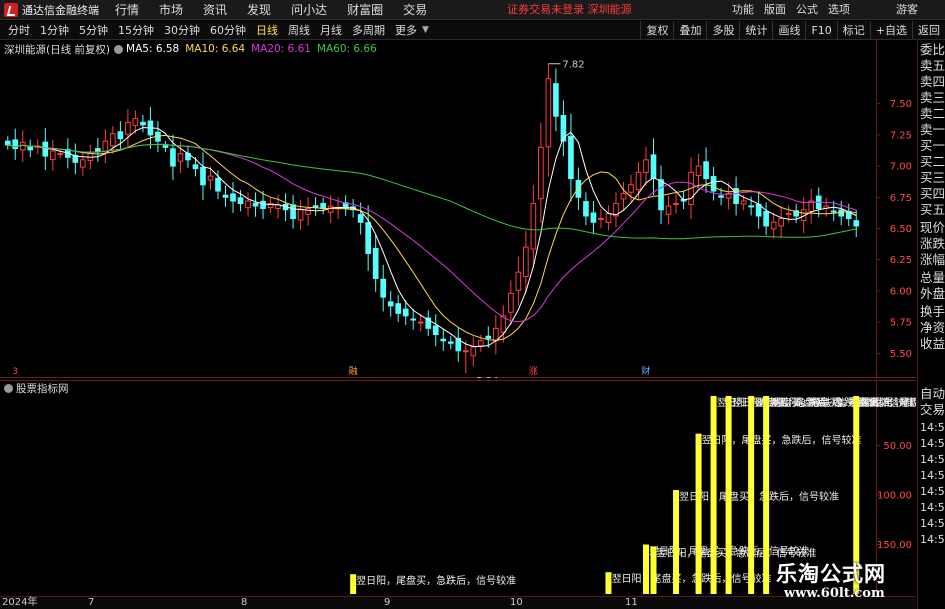  Describe the element at coordinates (722, 30) in the screenshot. I see `multi-stock-button: 多股` at that location.